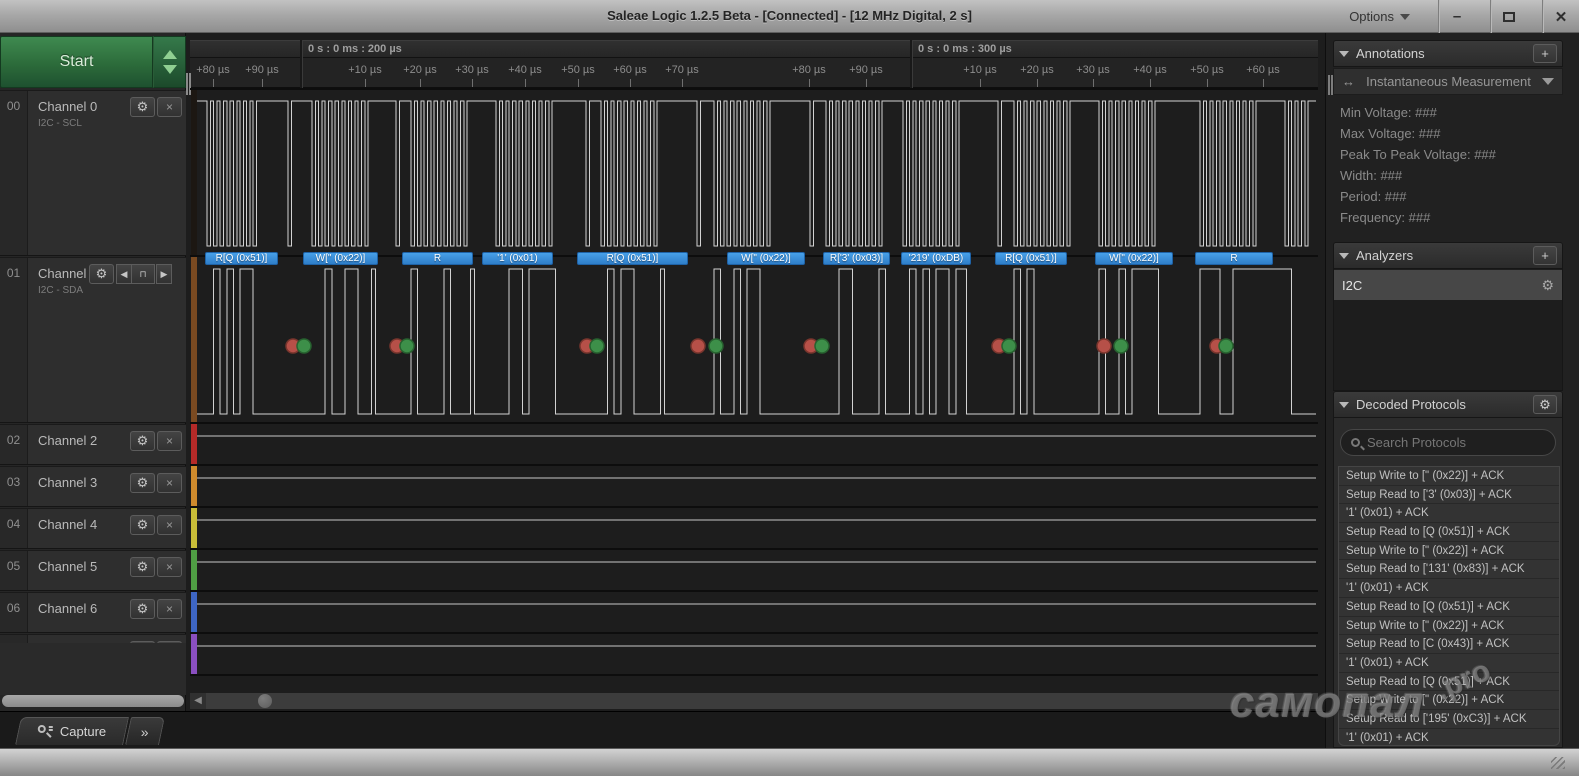 This screenshot has width=1579, height=776. Describe the element at coordinates (1411, 404) in the screenshot. I see `decoded-protocols-title: Decoded Protocols` at that location.